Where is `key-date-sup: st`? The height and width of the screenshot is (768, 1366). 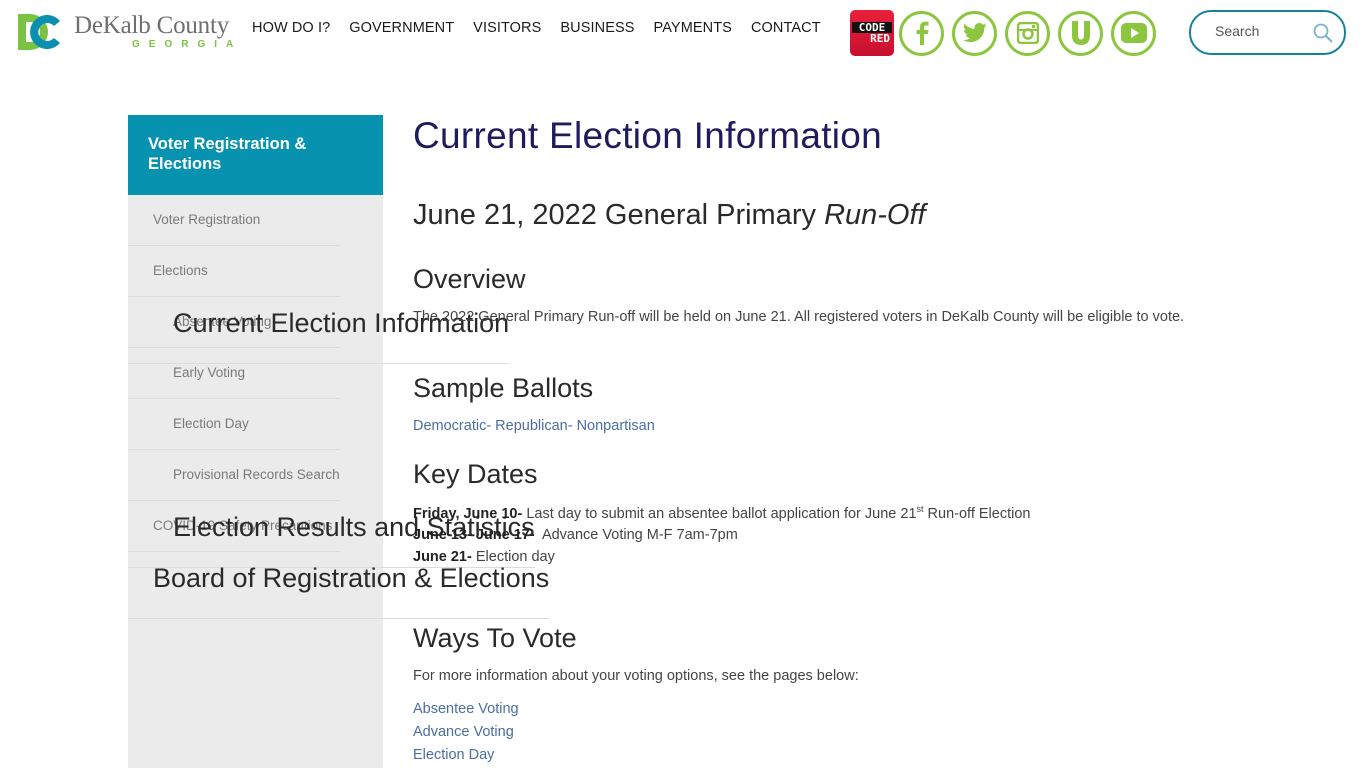
key-date-sup: st is located at coordinates (920, 509).